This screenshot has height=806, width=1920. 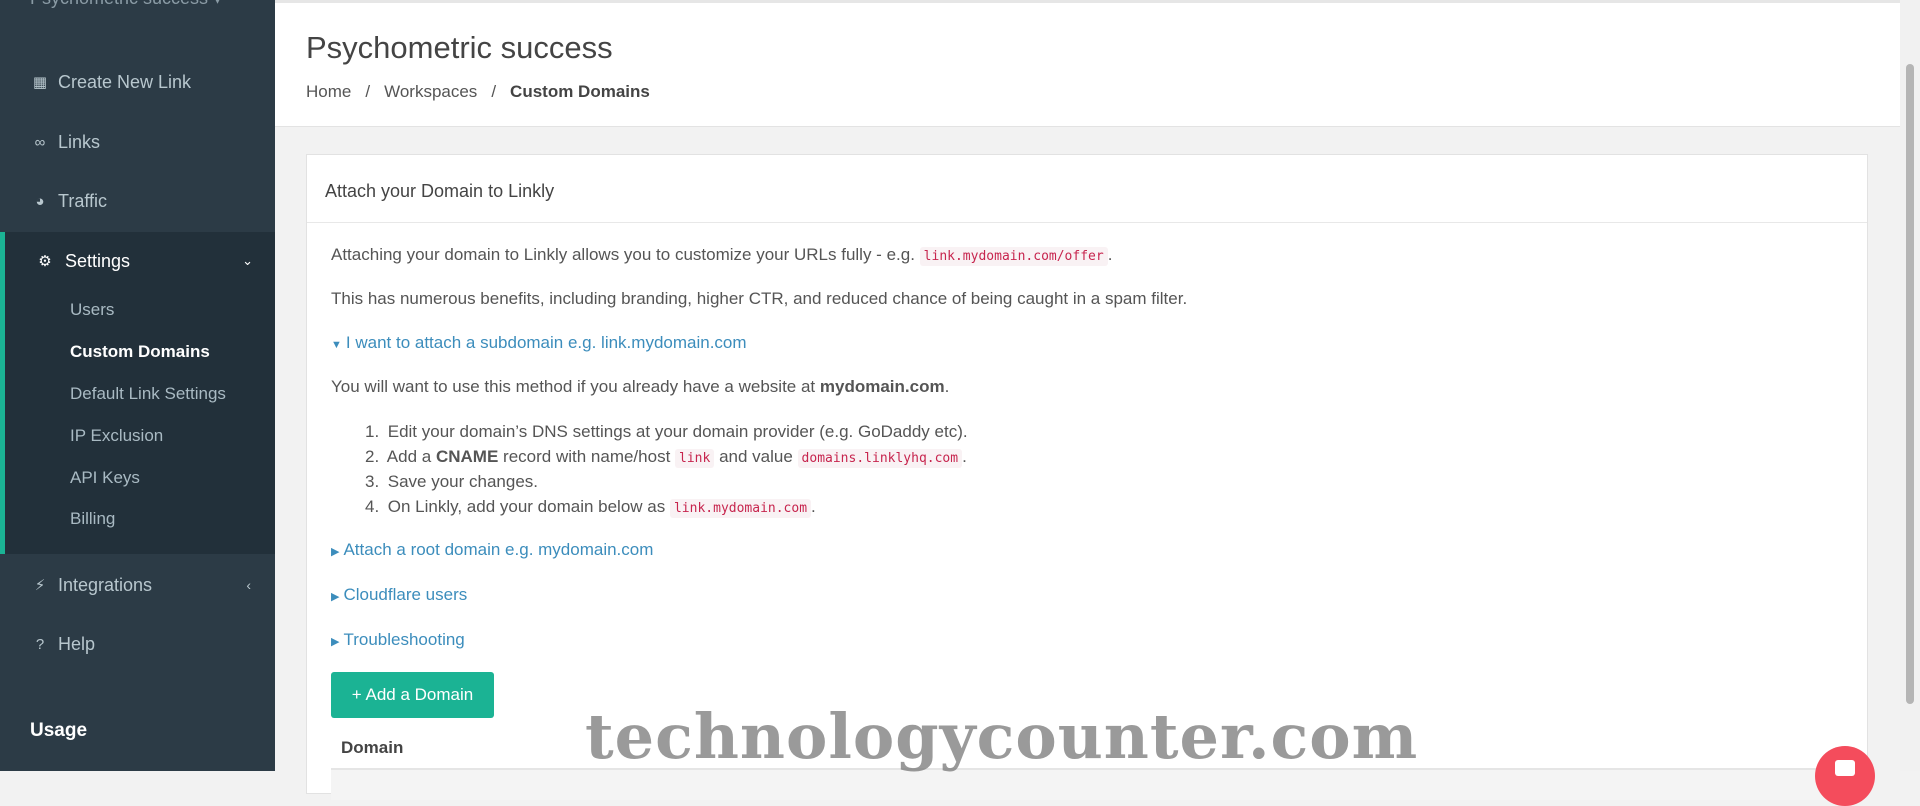 I want to click on troubleshooting-toggle: ▶ Troubleshooting, so click(x=398, y=640).